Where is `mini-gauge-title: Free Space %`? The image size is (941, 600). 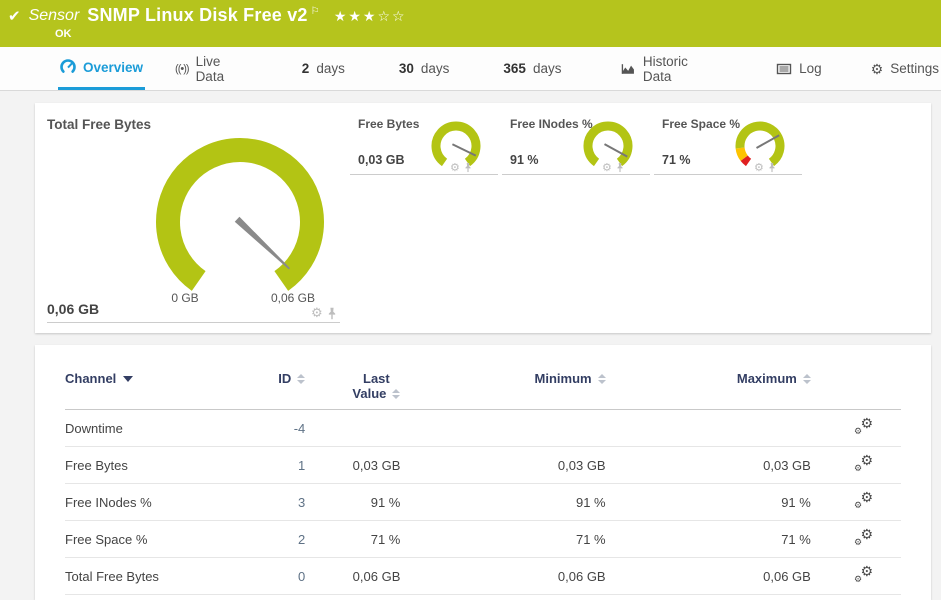
mini-gauge-title: Free Space % is located at coordinates (701, 124).